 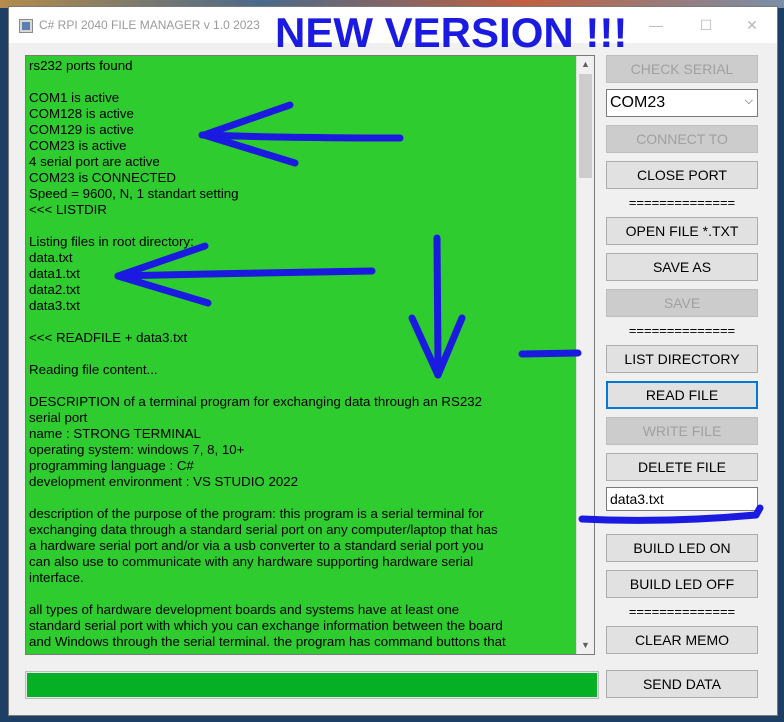 I want to click on memo-line: 4 serial port are active, so click(x=94, y=161).